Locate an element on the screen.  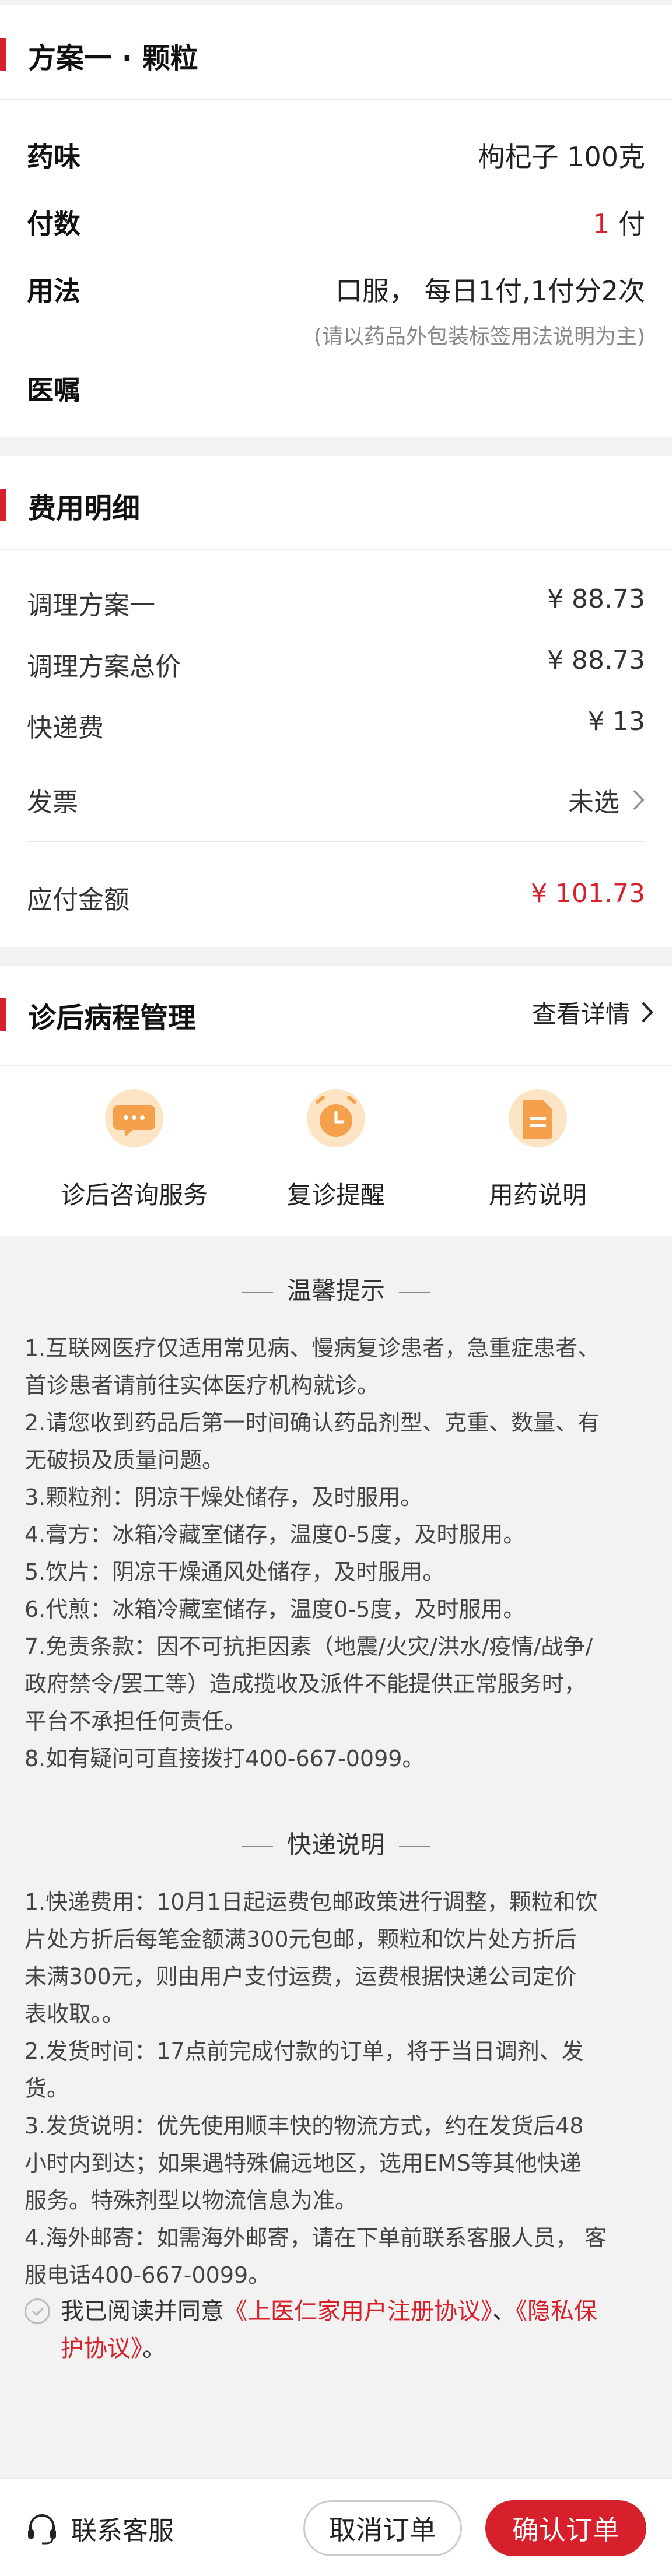
privacy-agreement-link: 《隐私保 is located at coordinates (556, 2311).